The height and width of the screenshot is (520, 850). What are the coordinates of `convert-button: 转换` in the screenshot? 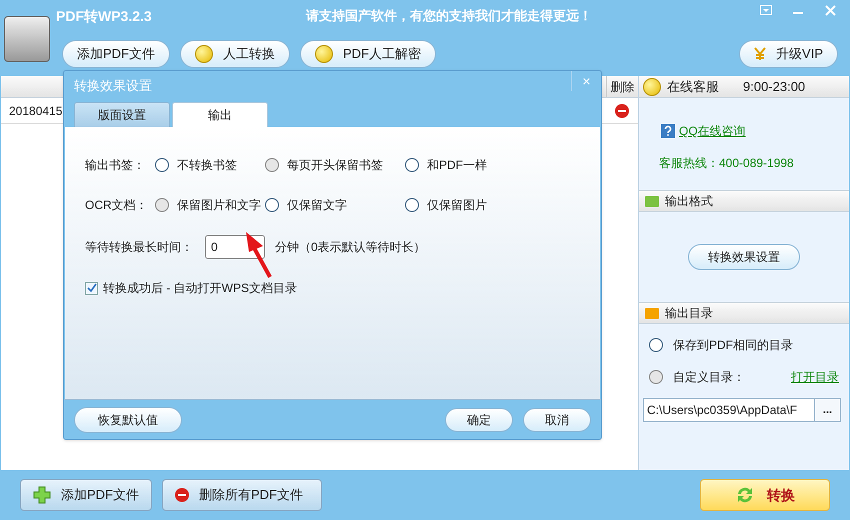 It's located at (765, 495).